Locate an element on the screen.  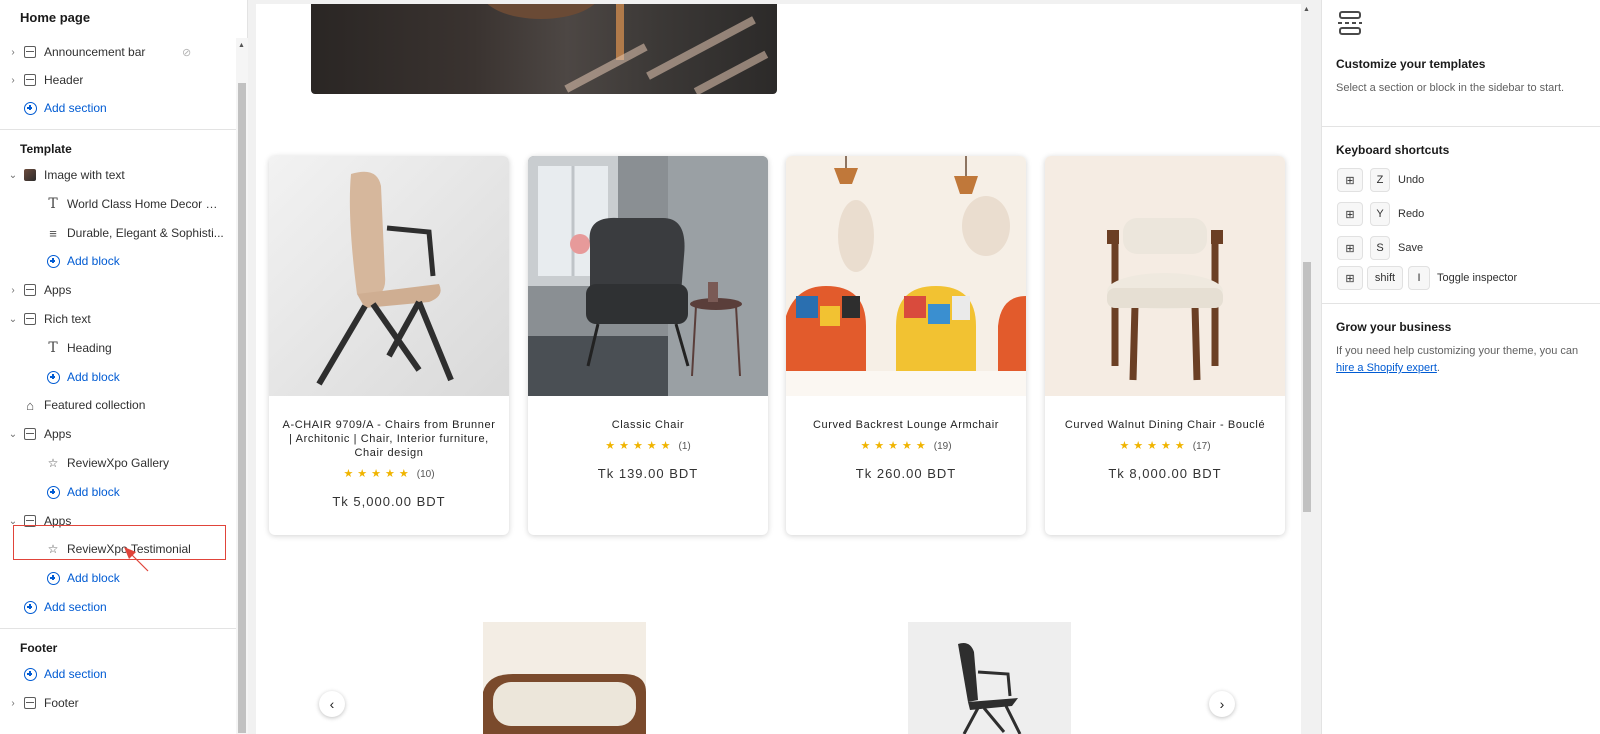
preview-scrollbar: ▲ is located at coordinates (1307, 369).